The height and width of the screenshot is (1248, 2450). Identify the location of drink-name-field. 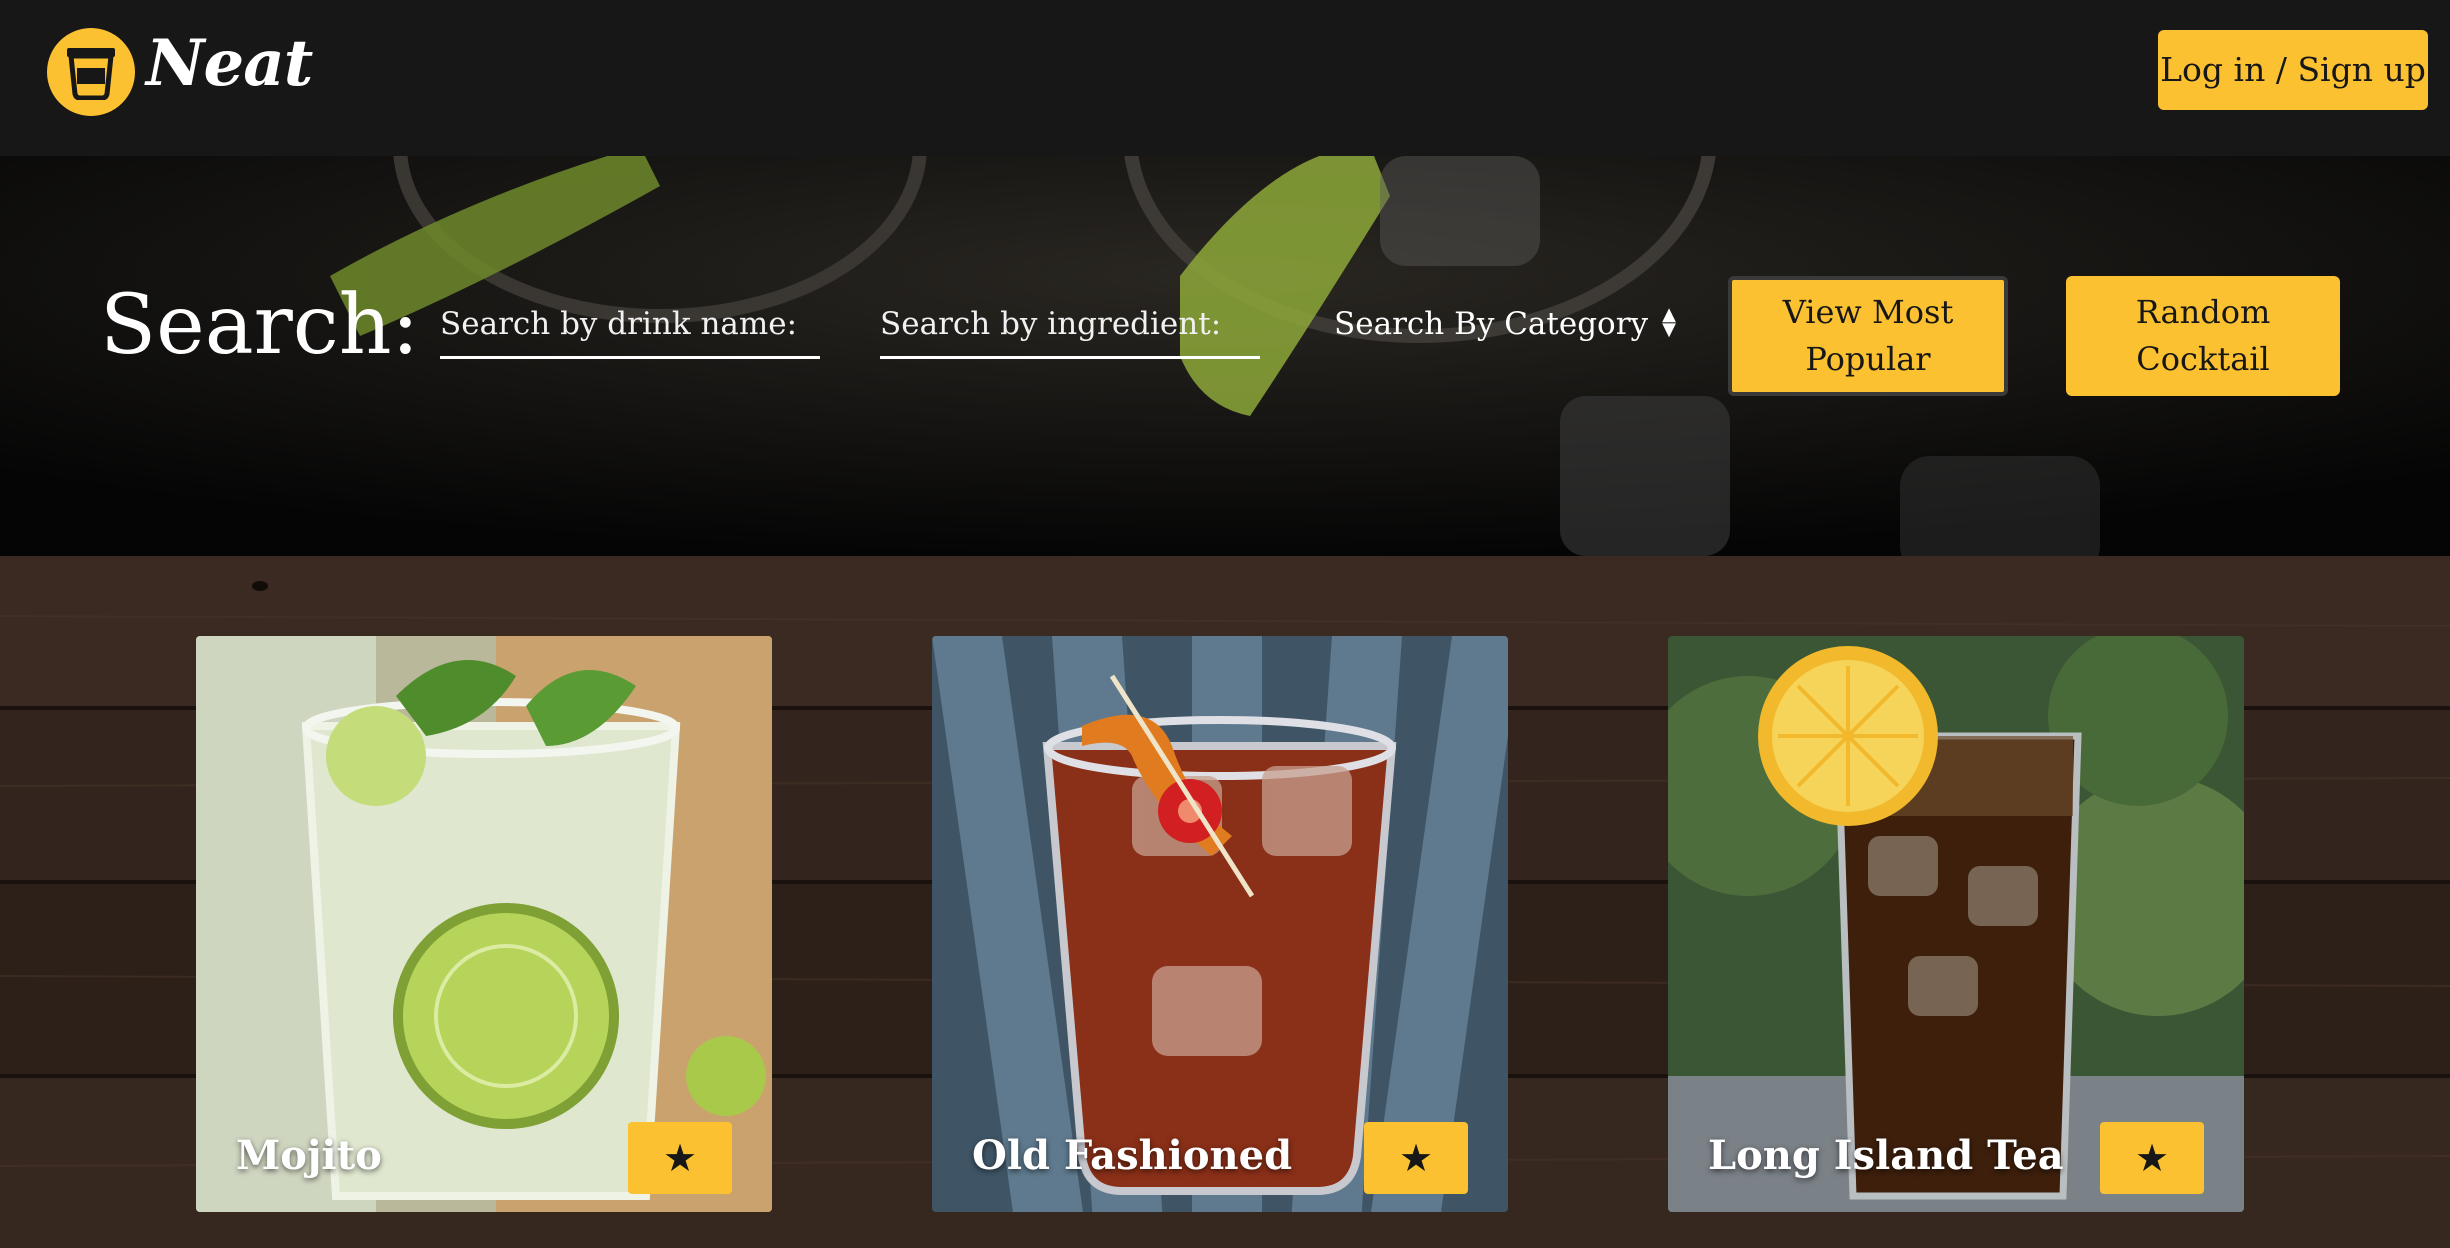
(630, 325).